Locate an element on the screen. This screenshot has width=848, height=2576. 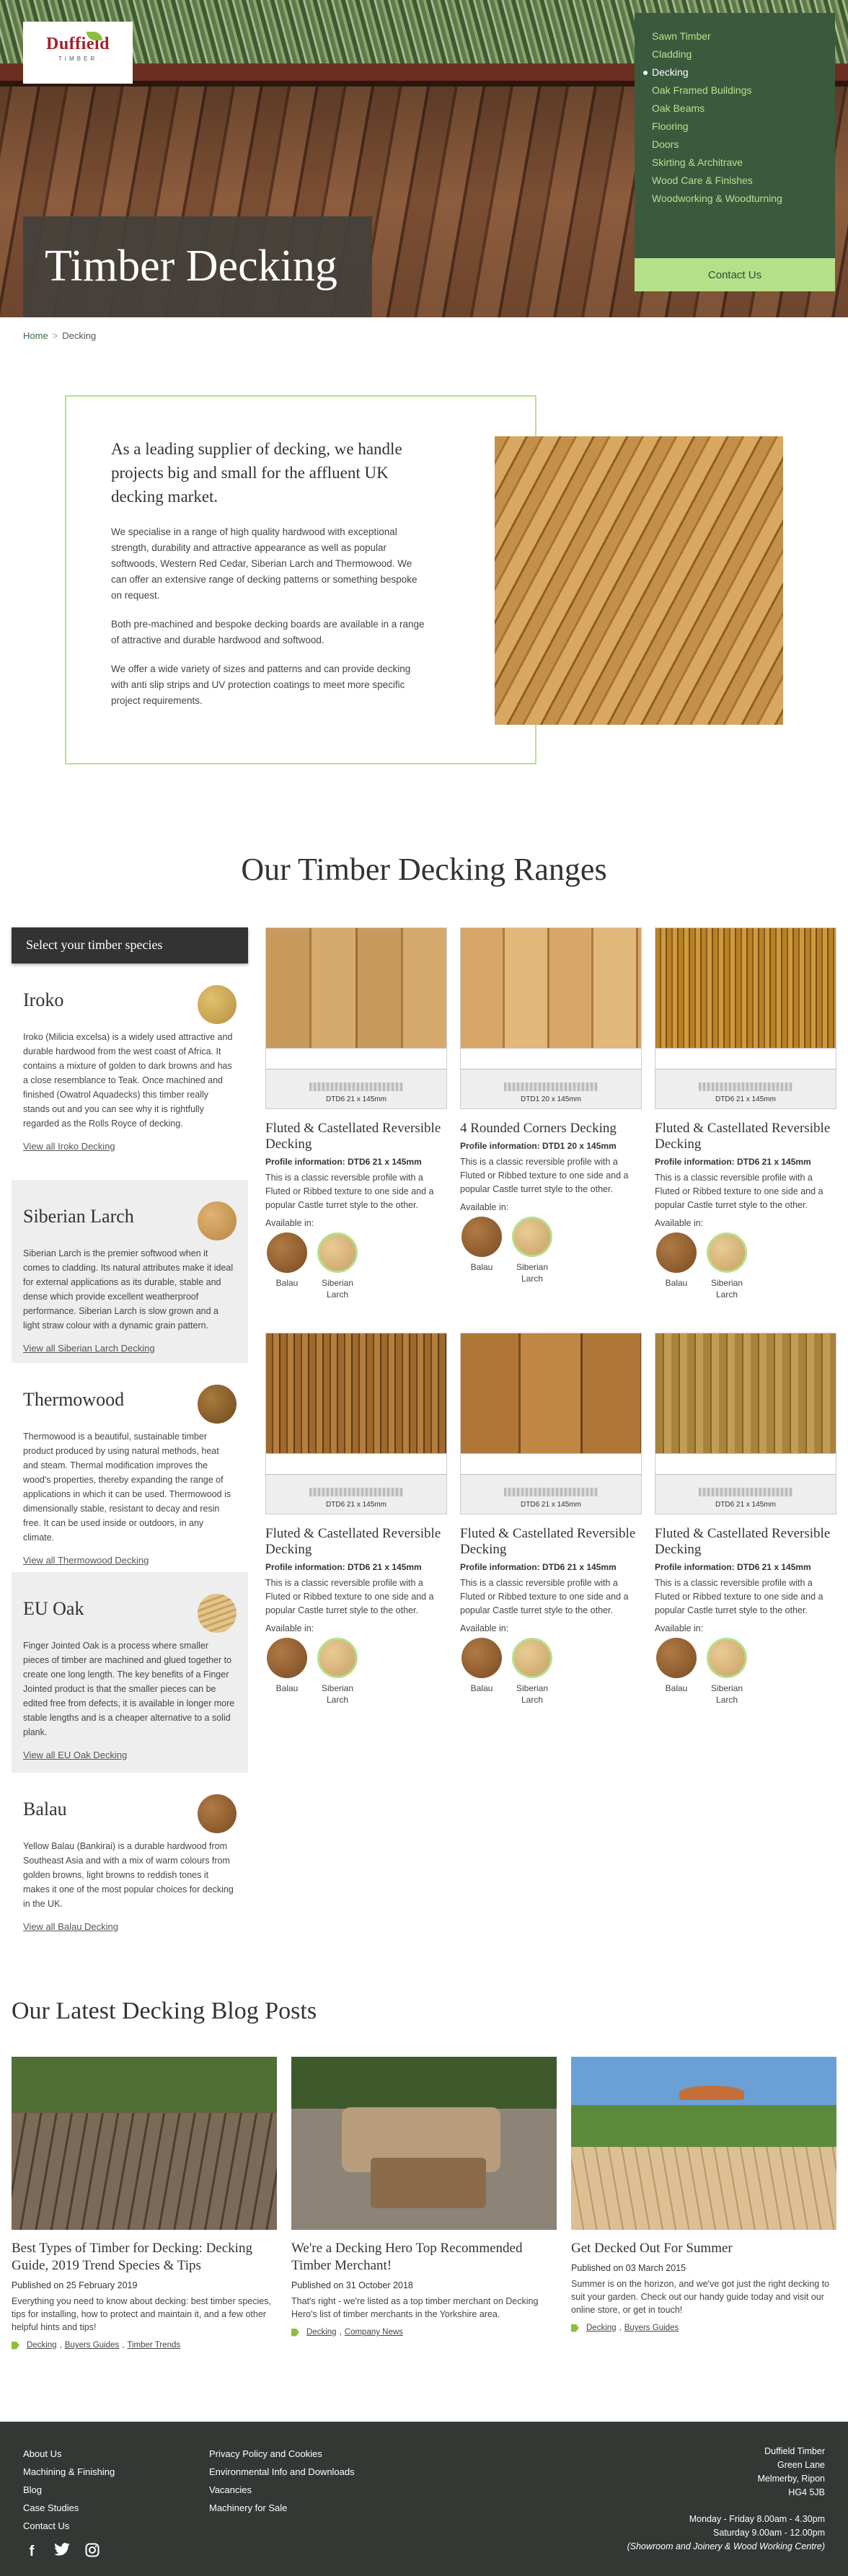
contact-us-button: Contact Us is located at coordinates (735, 274).